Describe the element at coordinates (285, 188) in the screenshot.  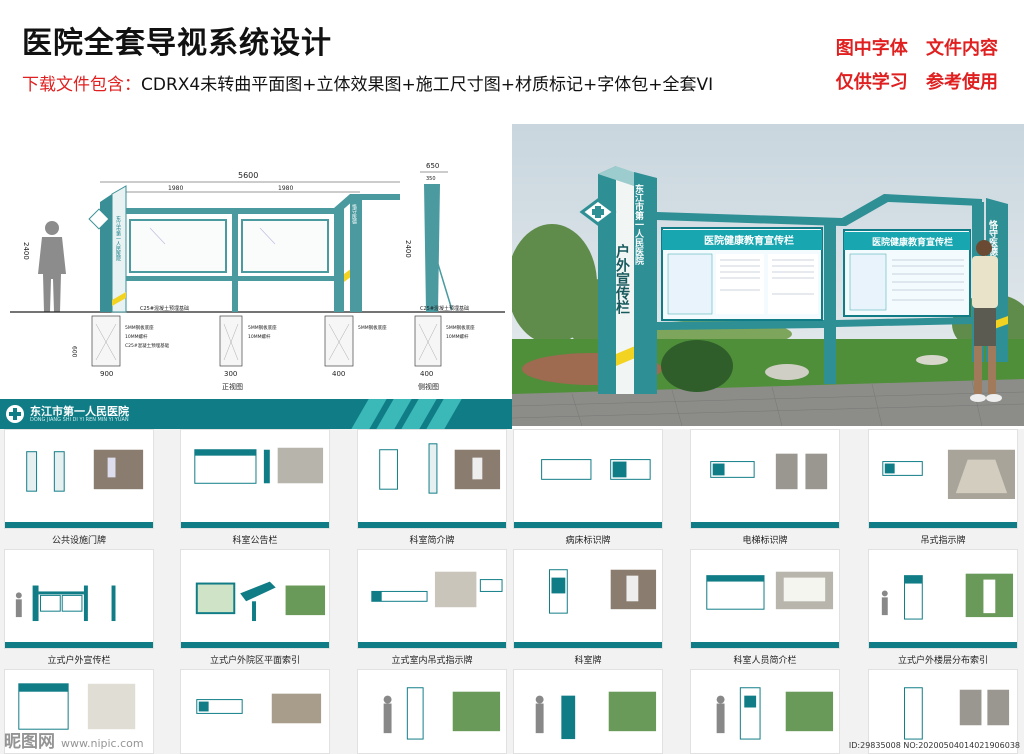
I see `dim-right-panel: 1980` at that location.